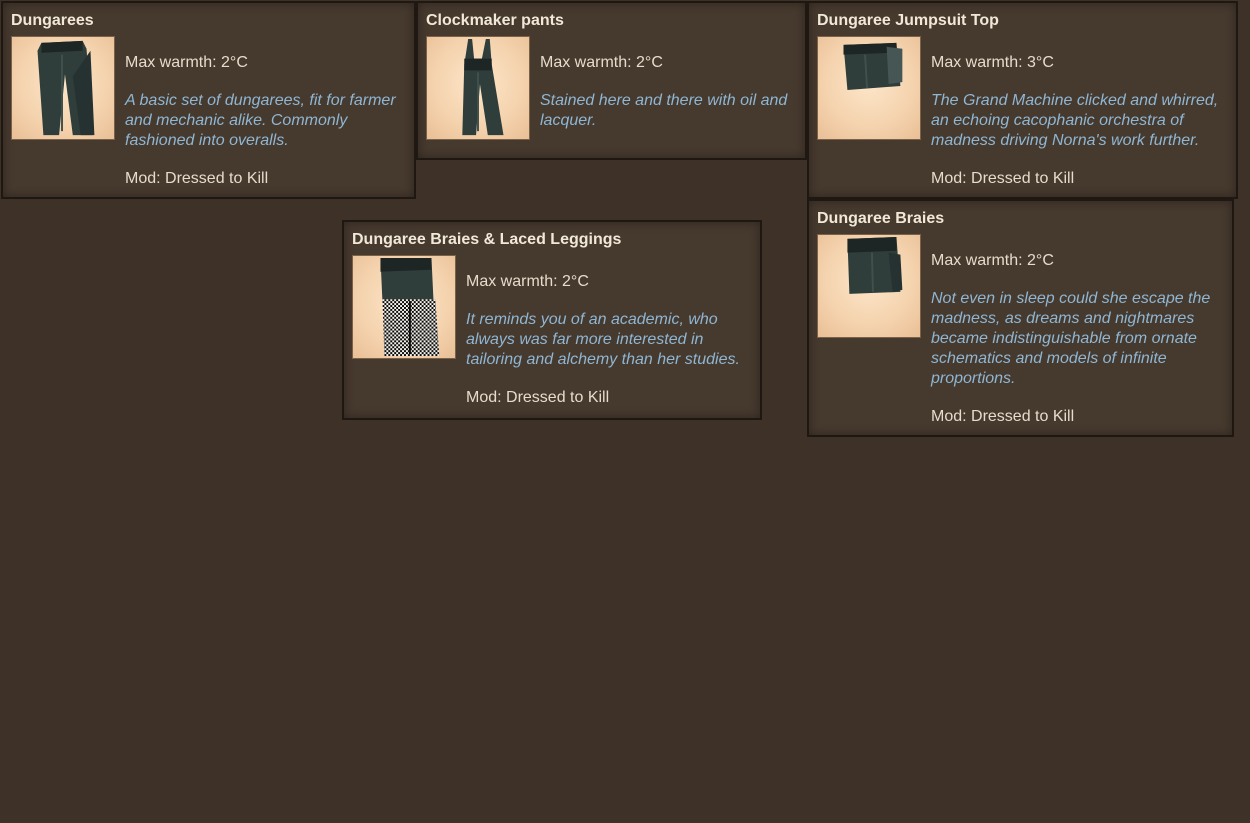 The width and height of the screenshot is (1250, 823). What do you see at coordinates (908, 20) in the screenshot?
I see `item-title: Dungaree Jumpsuit Top` at bounding box center [908, 20].